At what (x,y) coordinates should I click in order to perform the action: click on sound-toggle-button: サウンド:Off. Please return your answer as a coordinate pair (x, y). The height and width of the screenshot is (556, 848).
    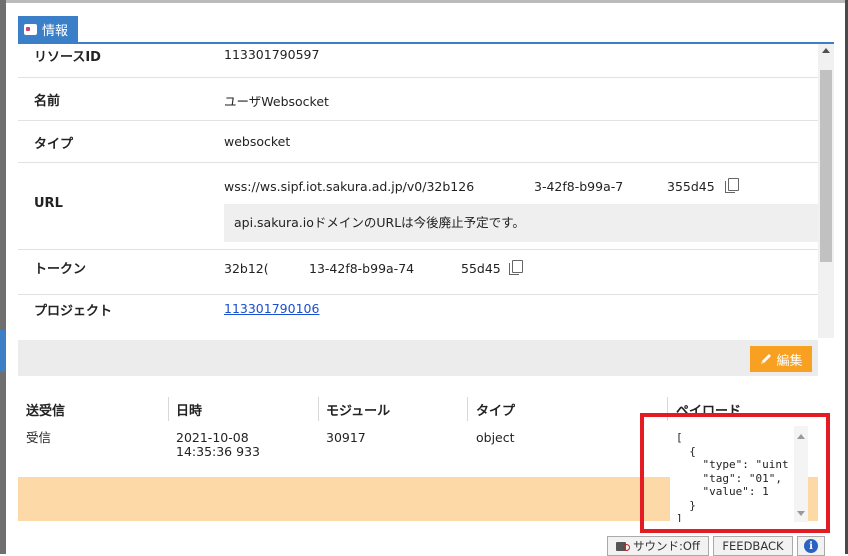
    Looking at the image, I should click on (658, 546).